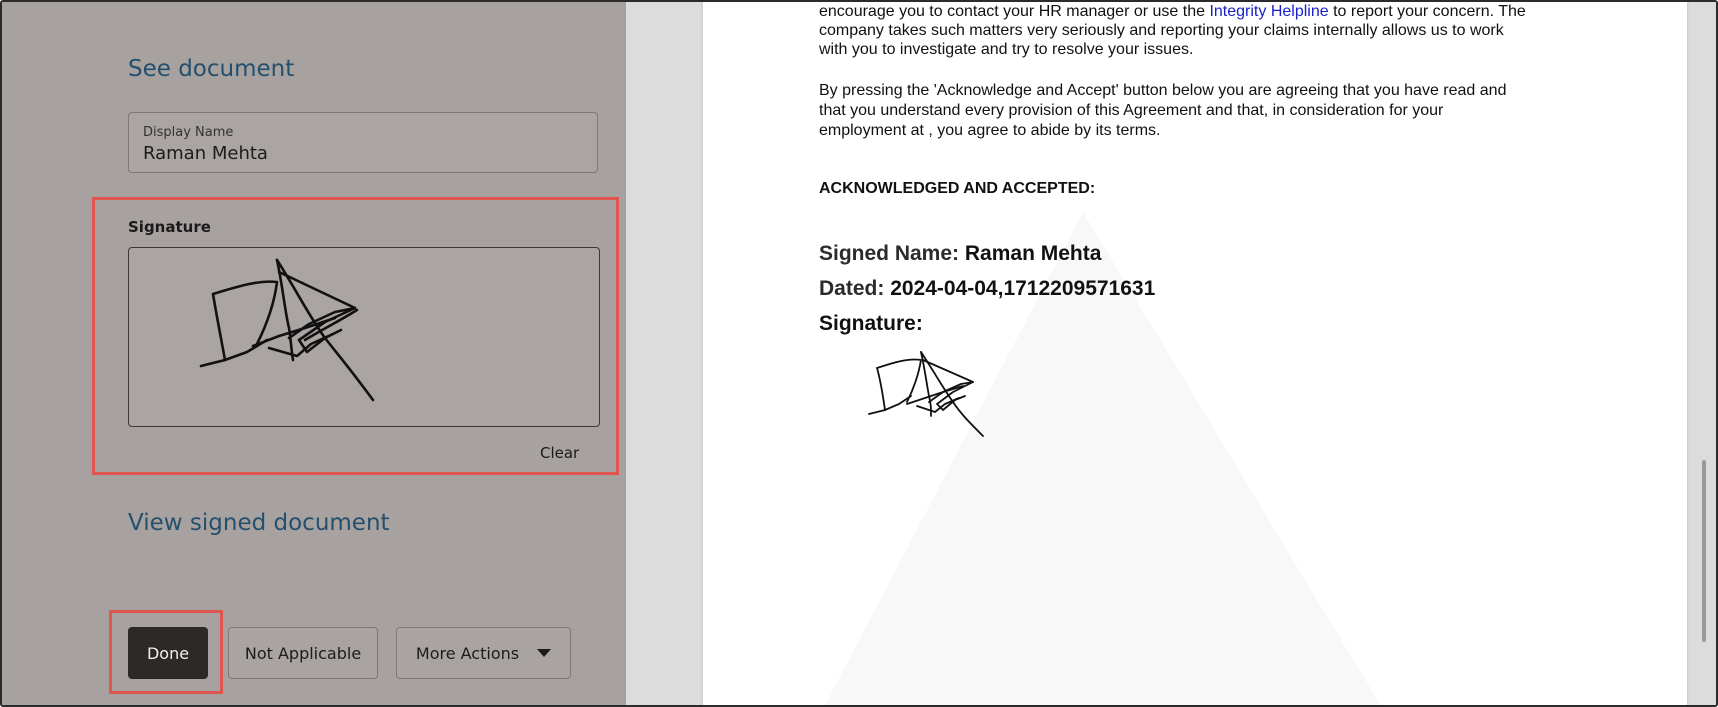  I want to click on dated-label: Dated:, so click(852, 288).